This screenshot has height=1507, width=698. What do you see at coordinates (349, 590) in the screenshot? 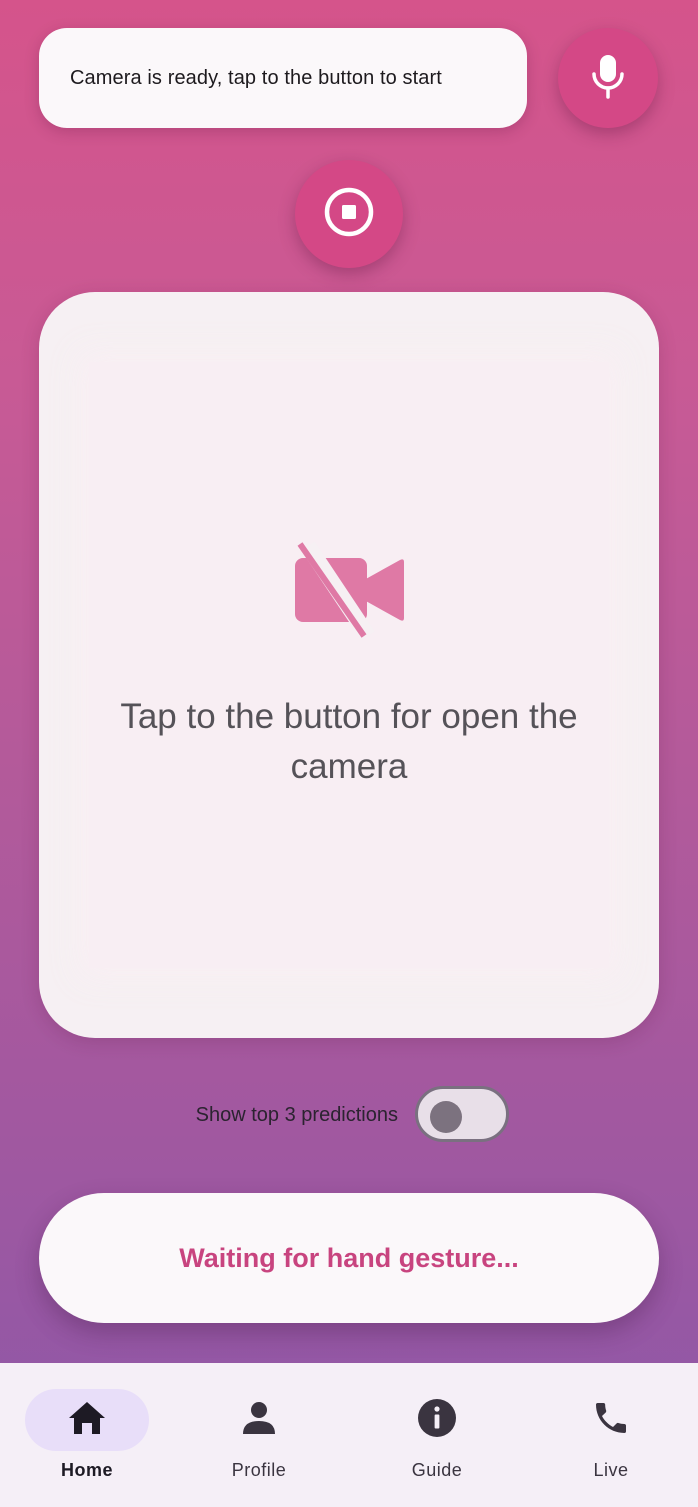
I see `videocam-off-icon` at bounding box center [349, 590].